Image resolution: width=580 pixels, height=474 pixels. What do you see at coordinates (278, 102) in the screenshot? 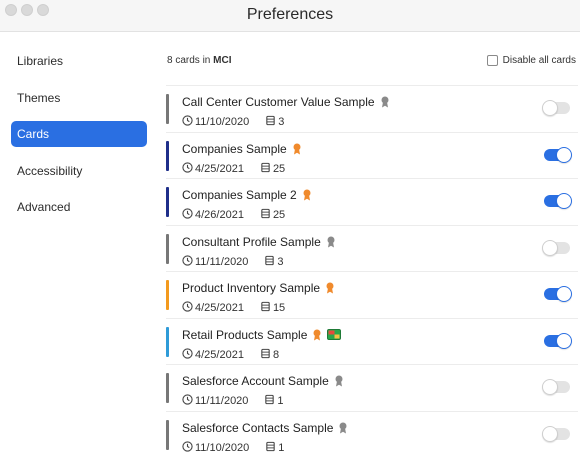
I see `card-name: Call Center Customer Value Sample` at bounding box center [278, 102].